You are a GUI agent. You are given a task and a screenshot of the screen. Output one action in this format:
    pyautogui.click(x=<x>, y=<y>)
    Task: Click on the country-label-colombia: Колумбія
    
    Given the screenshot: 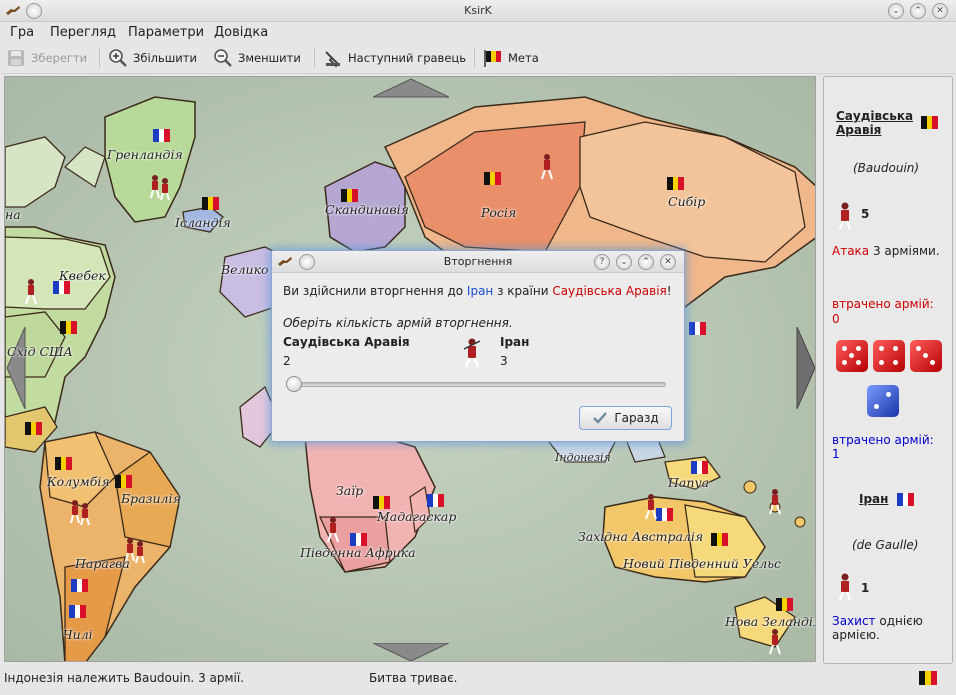 What is the action you would take?
    pyautogui.click(x=78, y=481)
    